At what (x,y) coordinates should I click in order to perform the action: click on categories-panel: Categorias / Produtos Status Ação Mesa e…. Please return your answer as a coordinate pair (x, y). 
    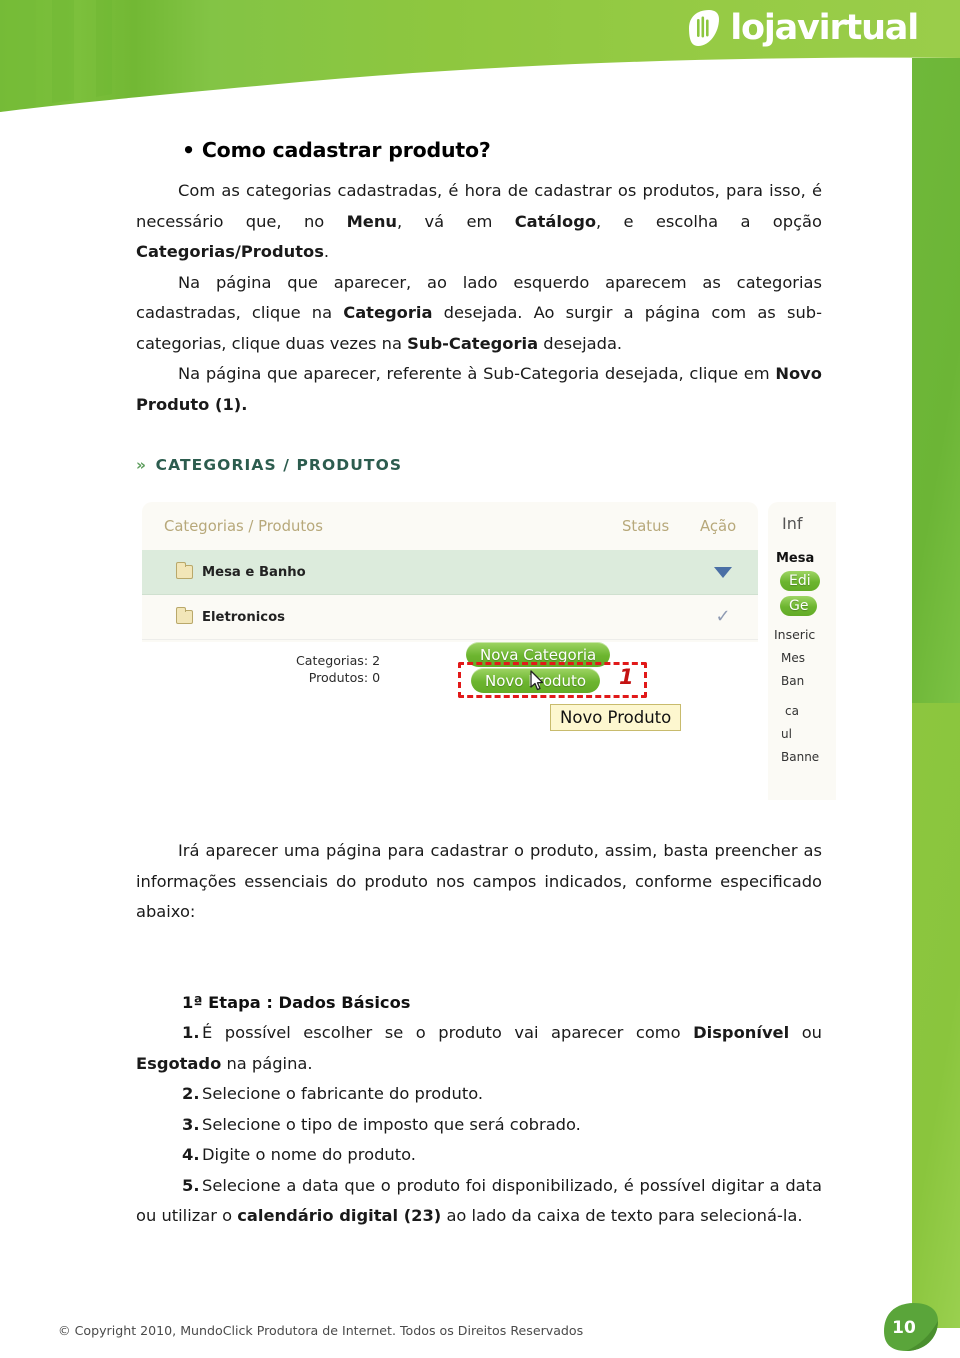
    Looking at the image, I should click on (450, 572).